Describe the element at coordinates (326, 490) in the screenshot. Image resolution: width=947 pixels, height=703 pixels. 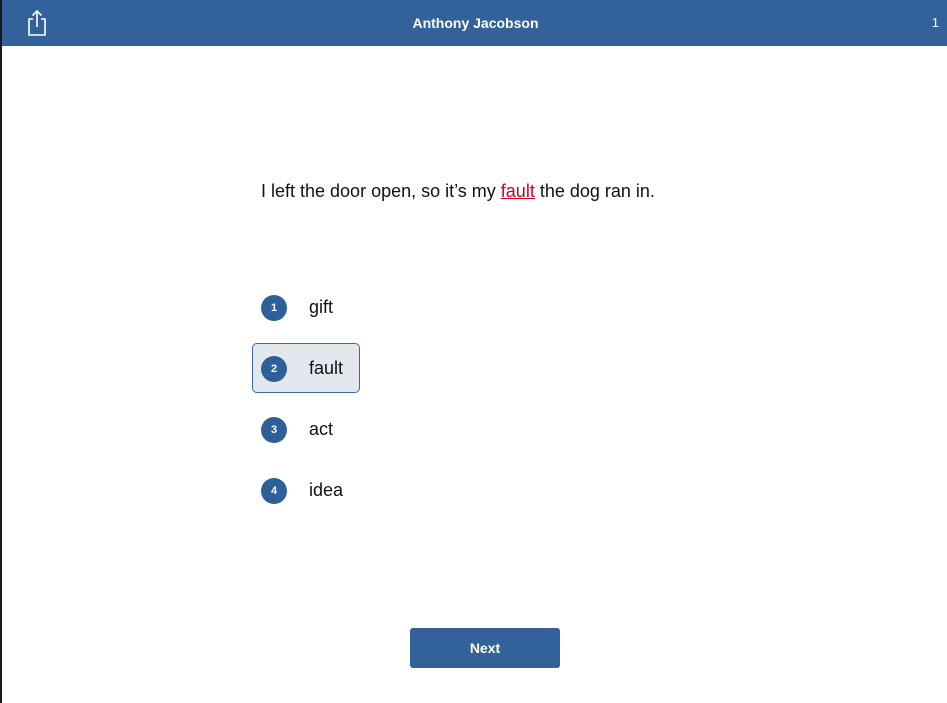
I see `option-label: idea` at that location.